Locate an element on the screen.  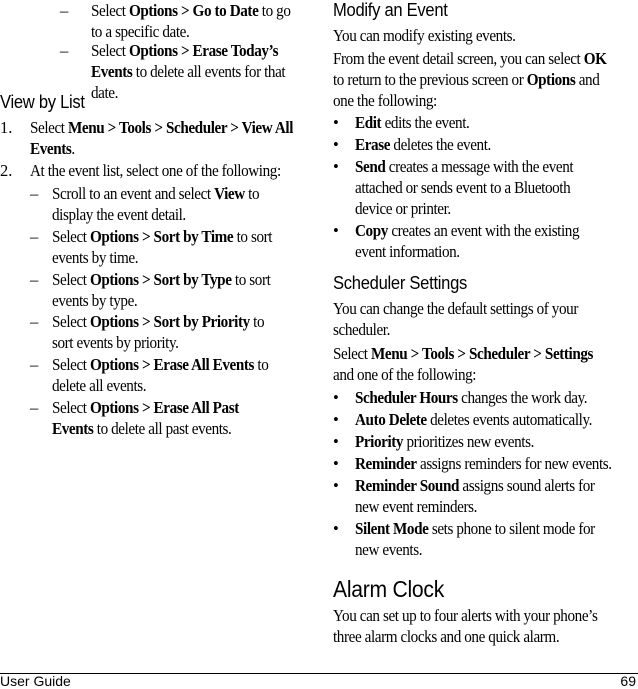
bold-term: Copy is located at coordinates (371, 230).